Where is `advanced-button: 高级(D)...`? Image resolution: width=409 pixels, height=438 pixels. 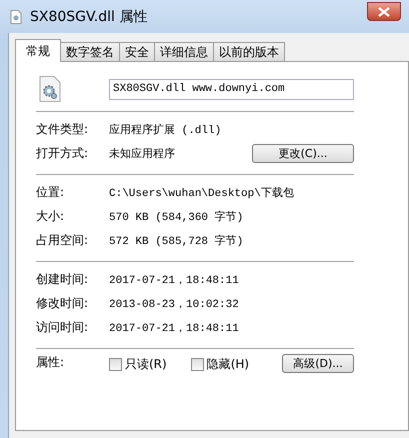
advanced-button: 高级(D)... is located at coordinates (318, 363).